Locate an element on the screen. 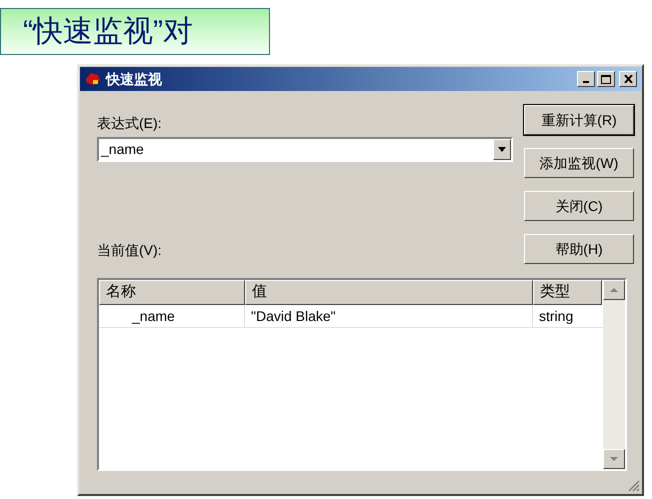  up-arrow-icon is located at coordinates (614, 290).